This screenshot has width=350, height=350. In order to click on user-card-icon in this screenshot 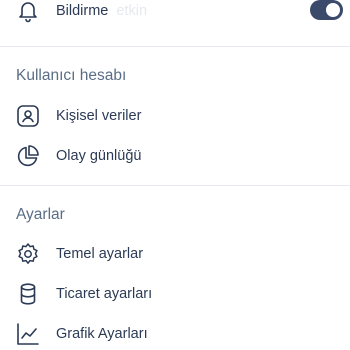, I will do `click(28, 116)`.